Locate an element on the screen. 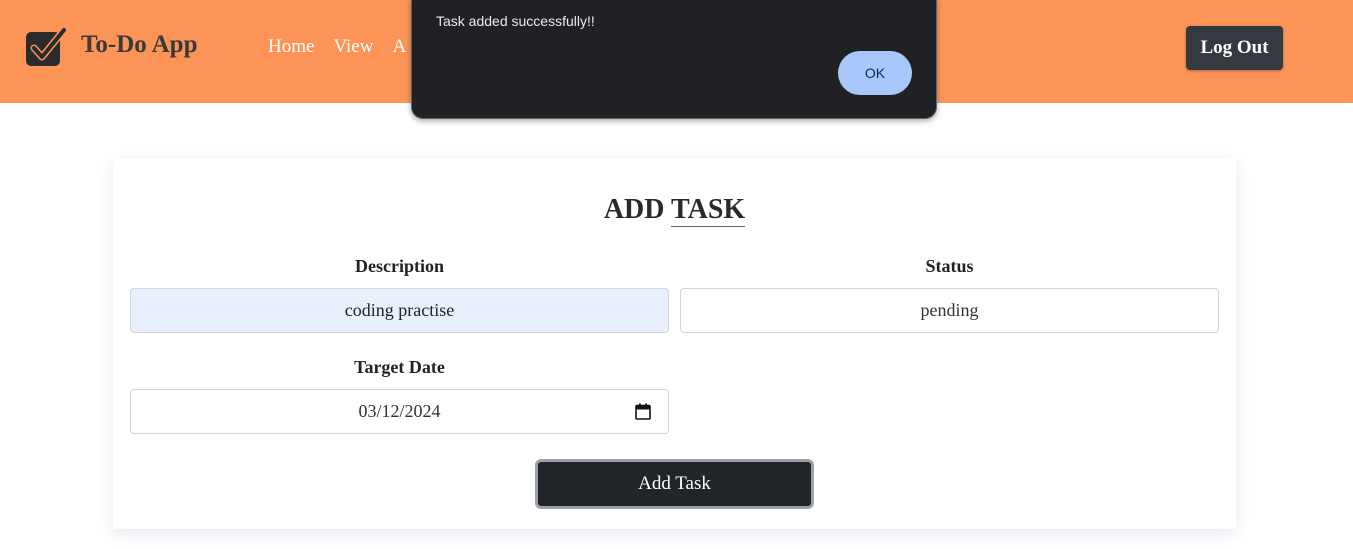 This screenshot has height=549, width=1353. title-part-add: ADD is located at coordinates (634, 209).